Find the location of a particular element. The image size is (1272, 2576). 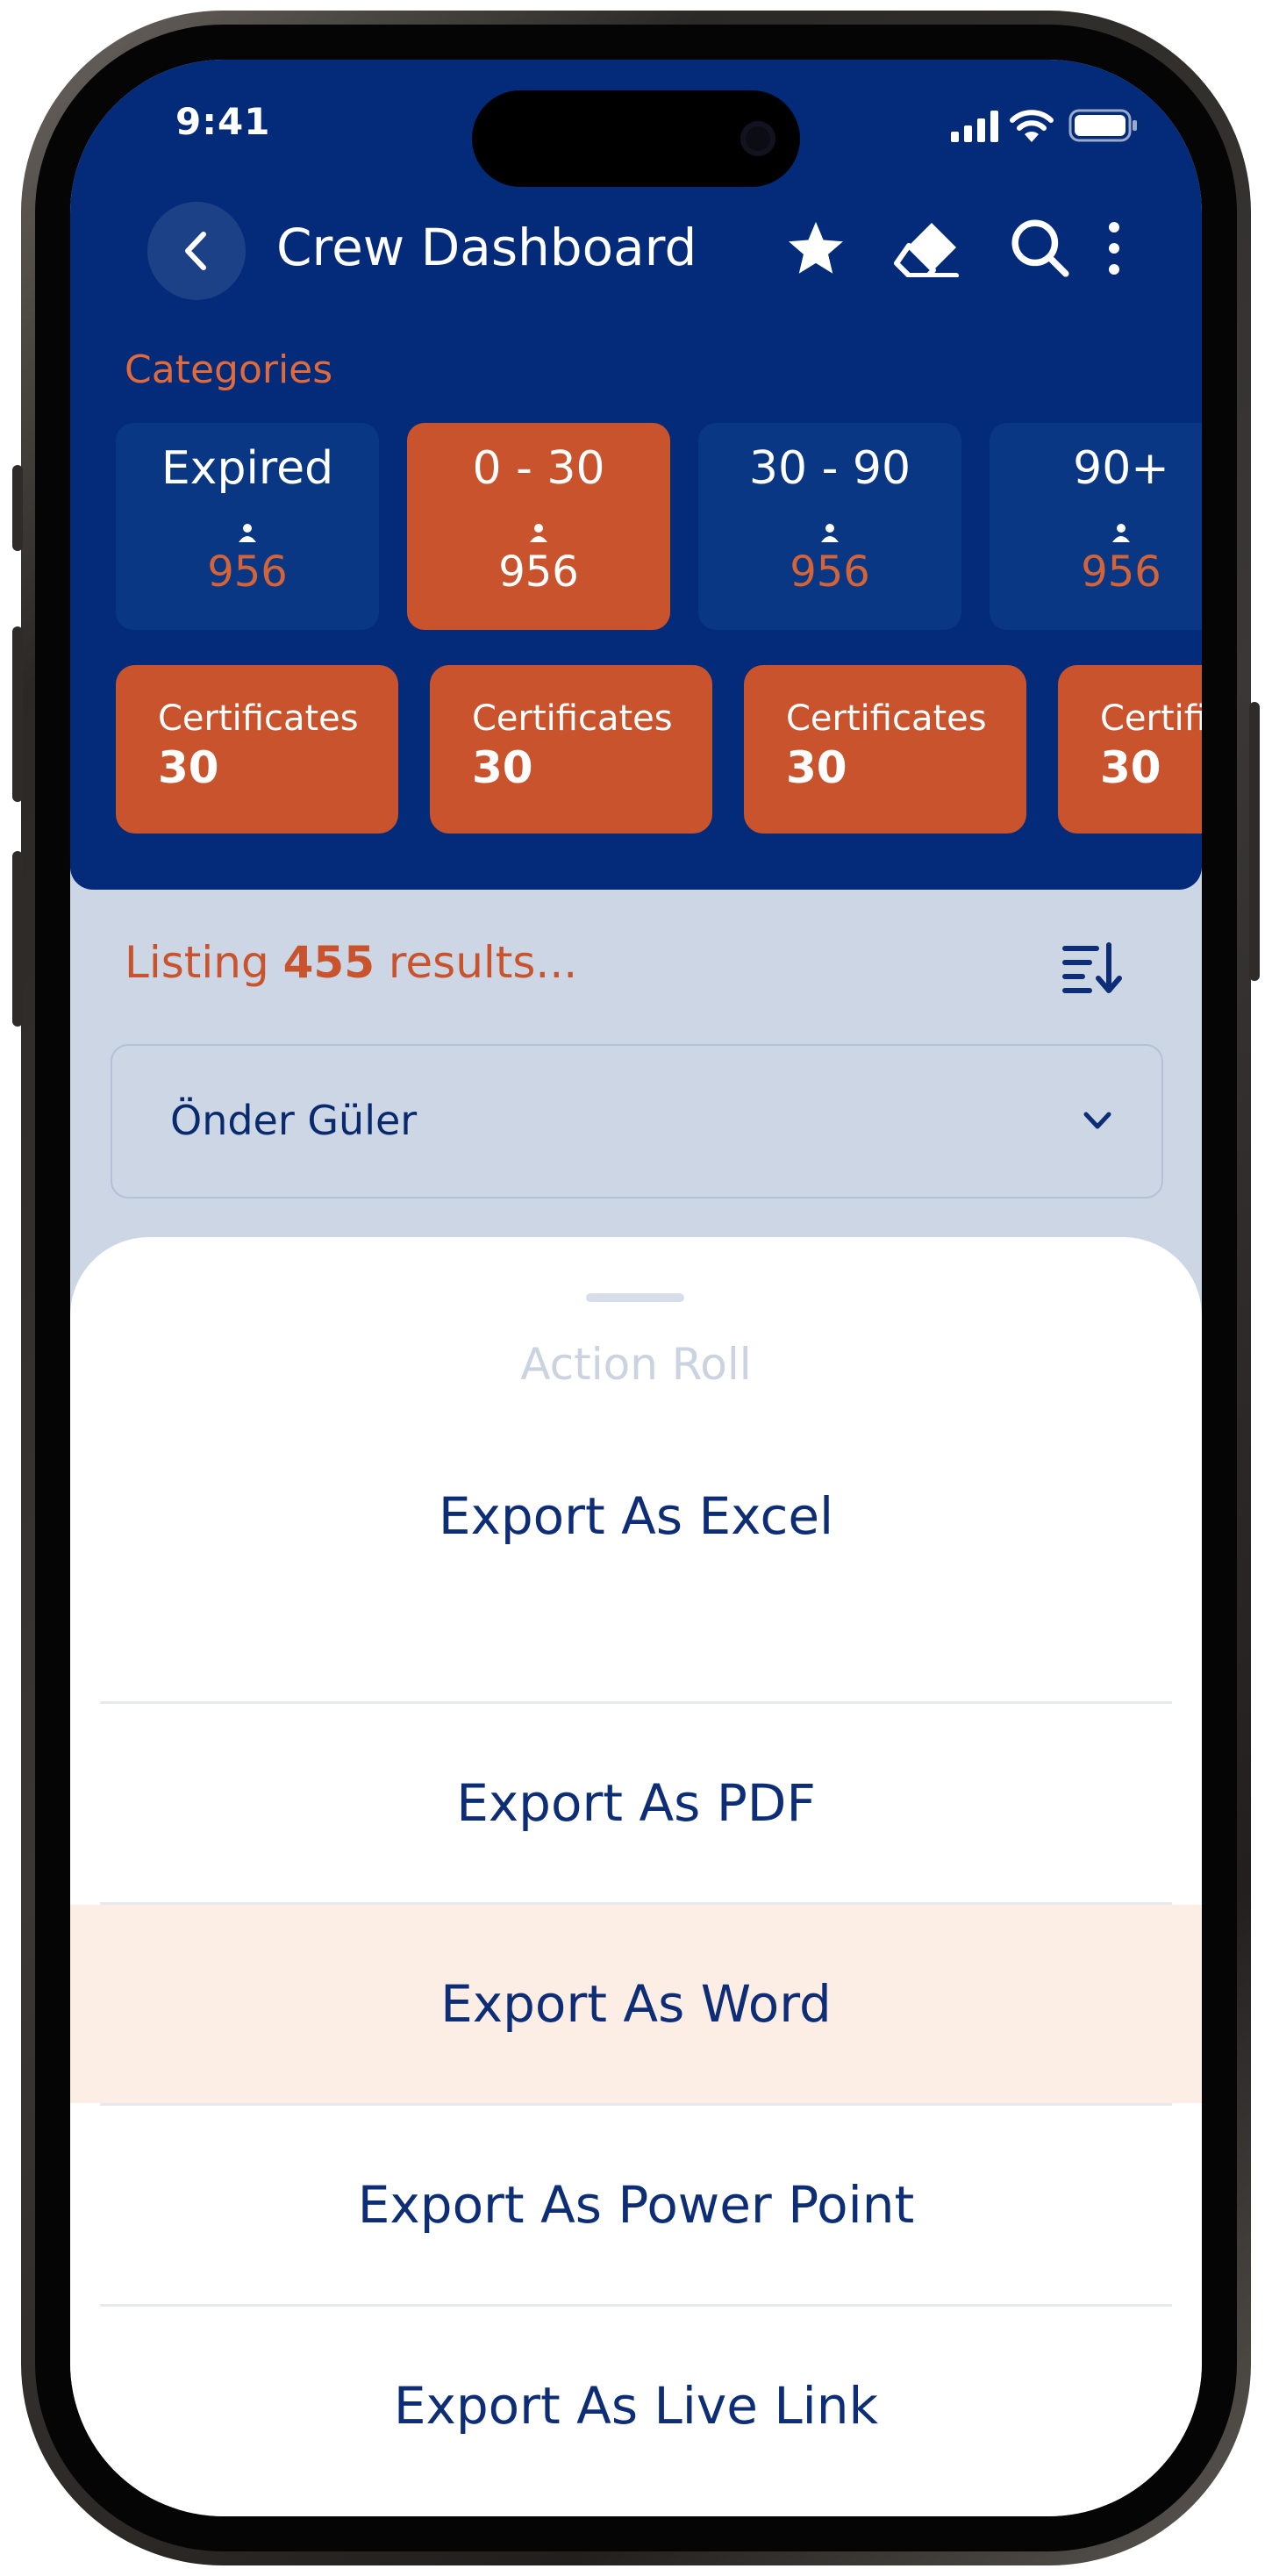

favorite-button is located at coordinates (816, 248).